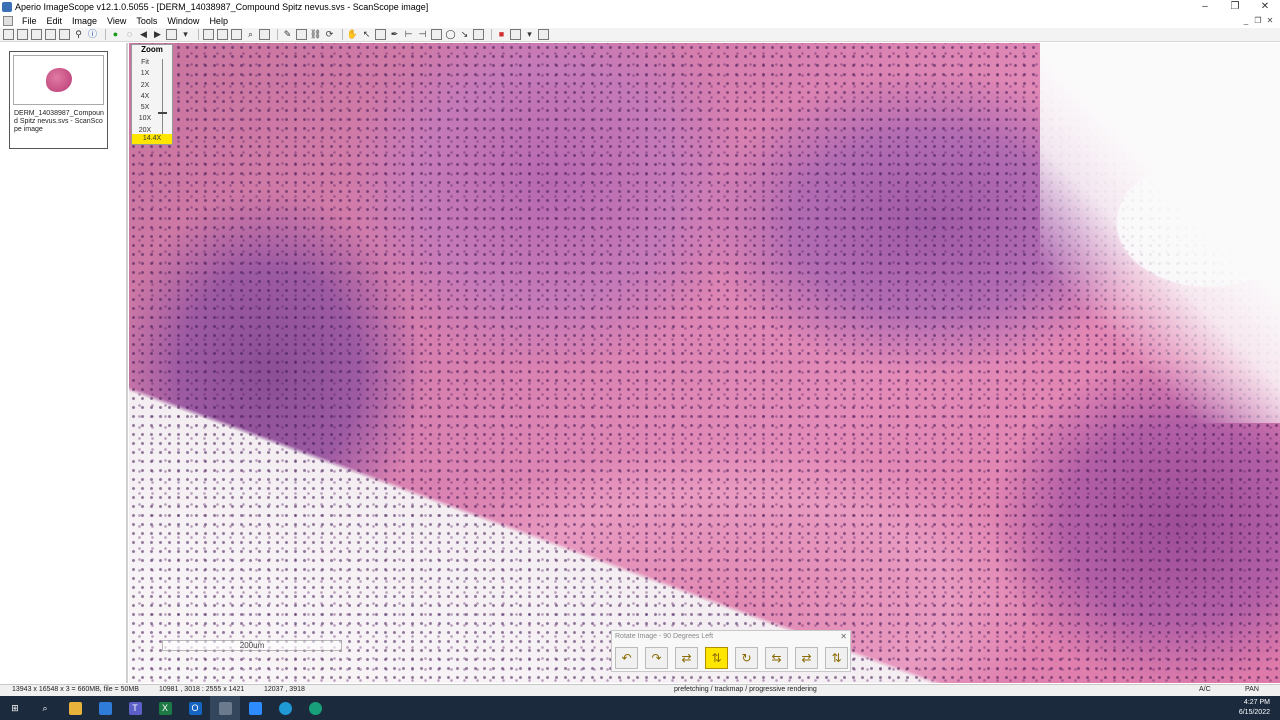 This screenshot has width=1280, height=720. Describe the element at coordinates (1252, 689) in the screenshot. I see `status-mode: PAN` at that location.